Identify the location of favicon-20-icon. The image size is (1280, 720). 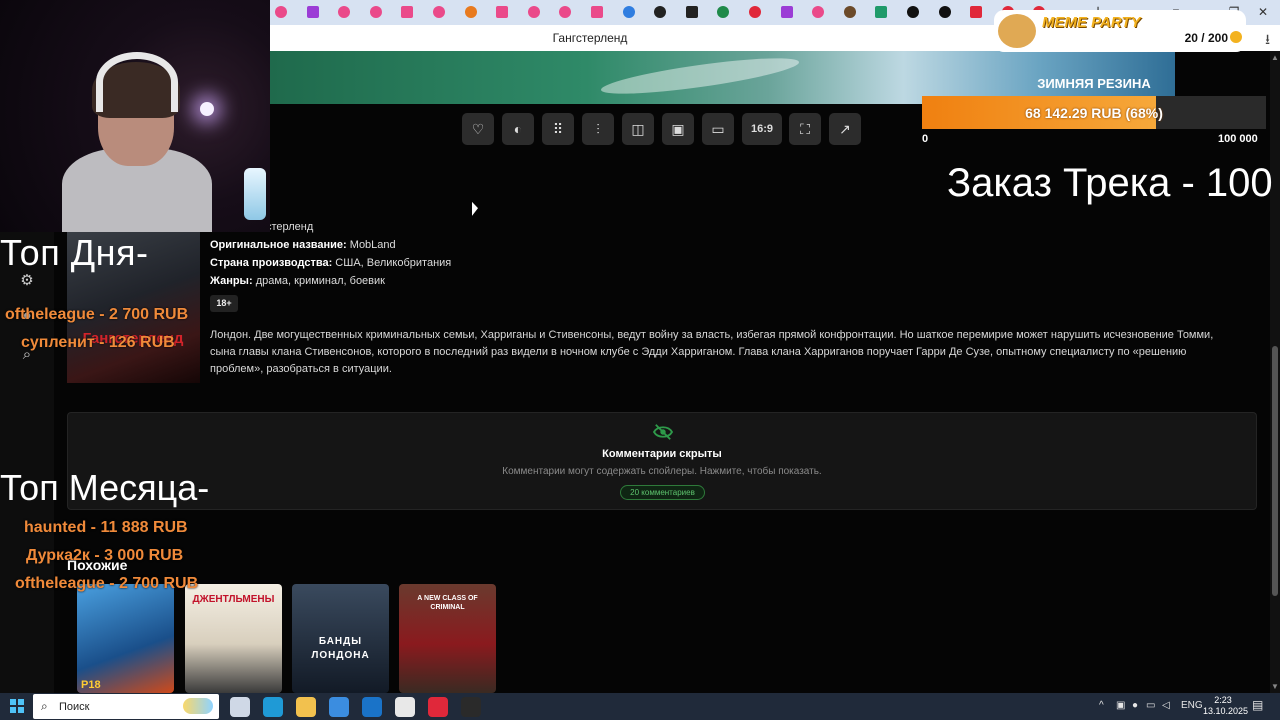
(881, 12).